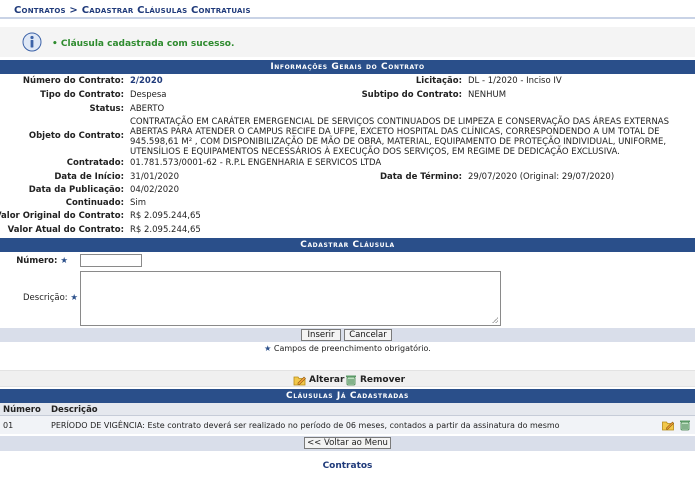  Describe the element at coordinates (146, 81) in the screenshot. I see `numero-contrato-link: 2/2020` at that location.